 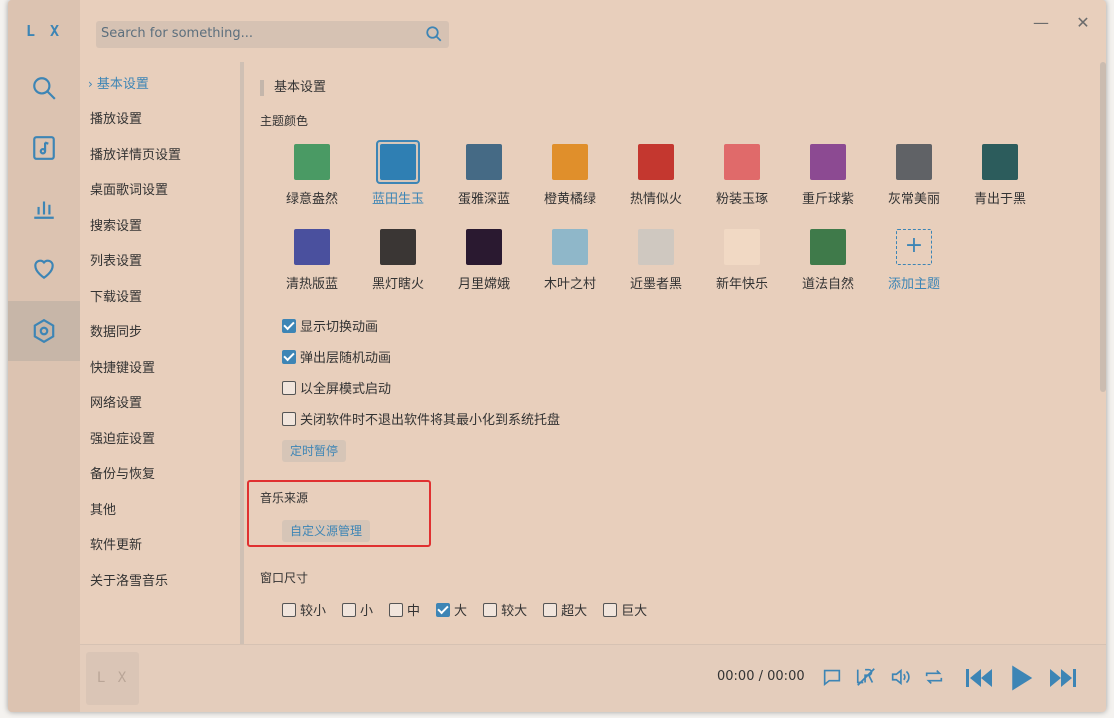 I want to click on nav-item-hotkey: 快捷键设置, so click(x=122, y=366).